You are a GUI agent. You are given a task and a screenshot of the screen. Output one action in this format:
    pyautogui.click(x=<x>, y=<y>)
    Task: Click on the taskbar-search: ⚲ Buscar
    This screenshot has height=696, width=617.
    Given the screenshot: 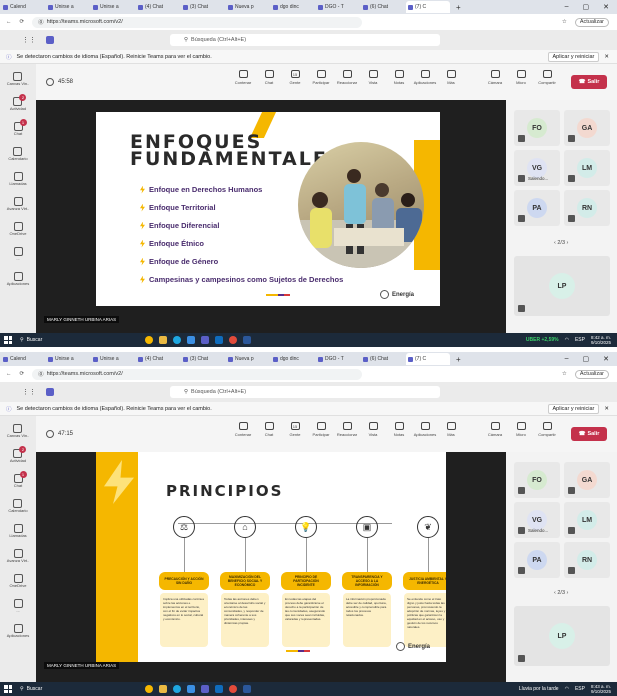 What is the action you would take?
    pyautogui.click(x=55, y=340)
    